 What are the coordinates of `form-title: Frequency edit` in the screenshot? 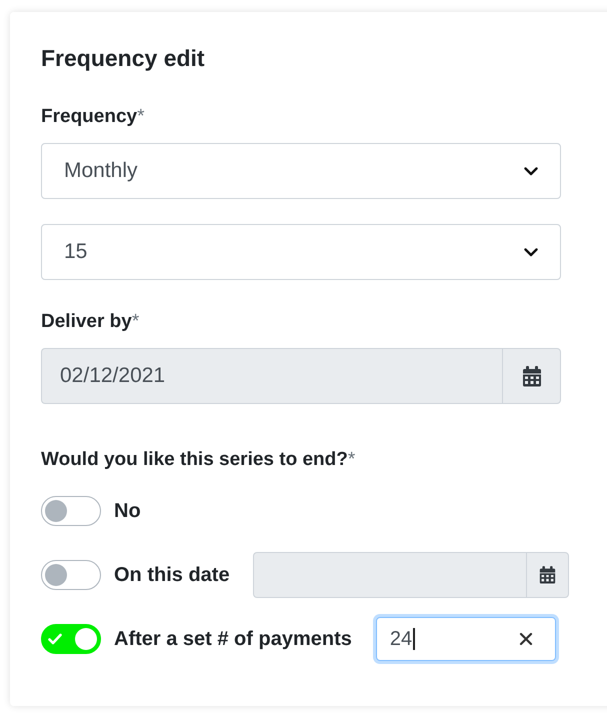 It's located at (123, 58).